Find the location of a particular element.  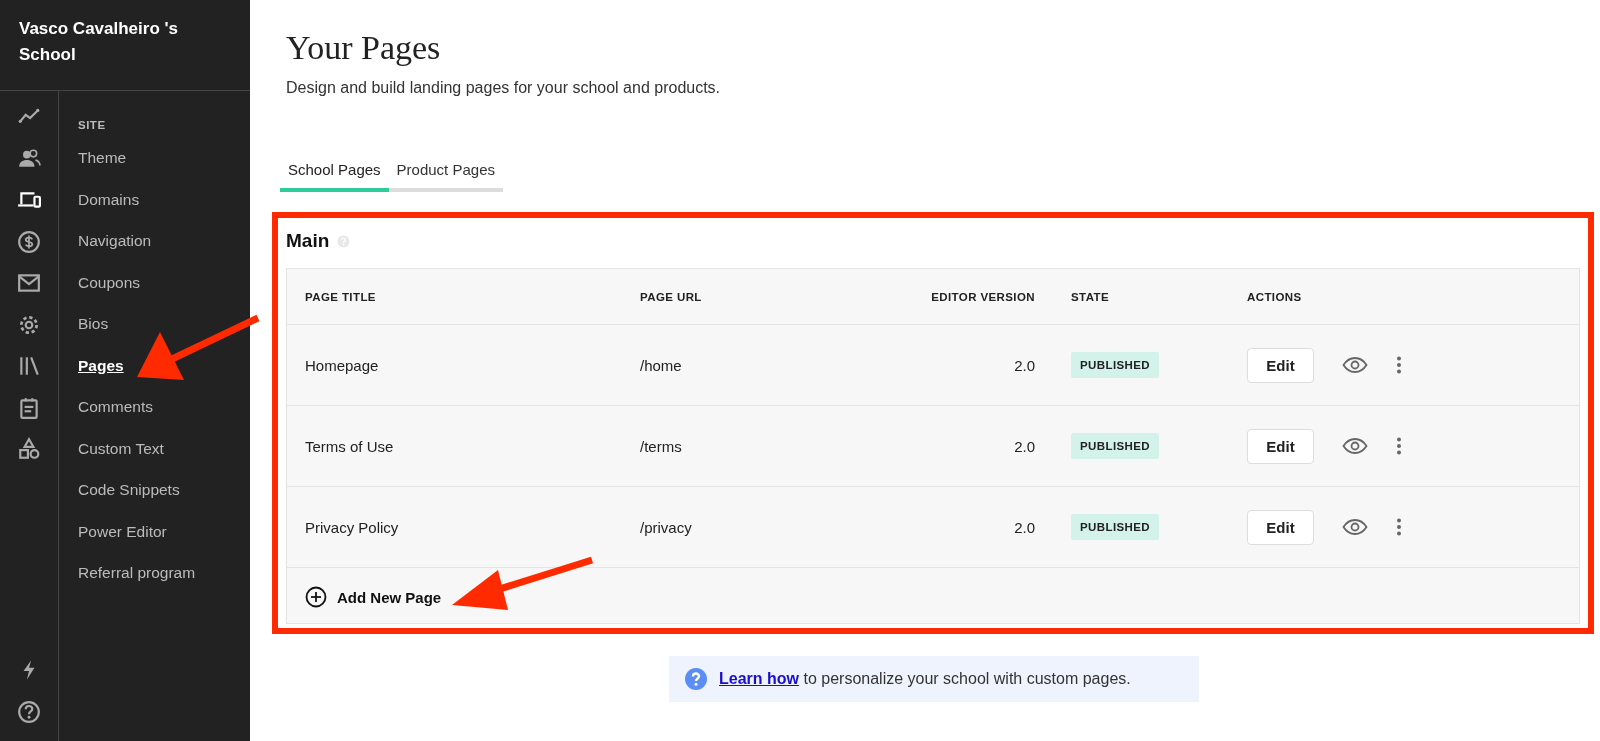

nav-item: Comments is located at coordinates (137, 419).